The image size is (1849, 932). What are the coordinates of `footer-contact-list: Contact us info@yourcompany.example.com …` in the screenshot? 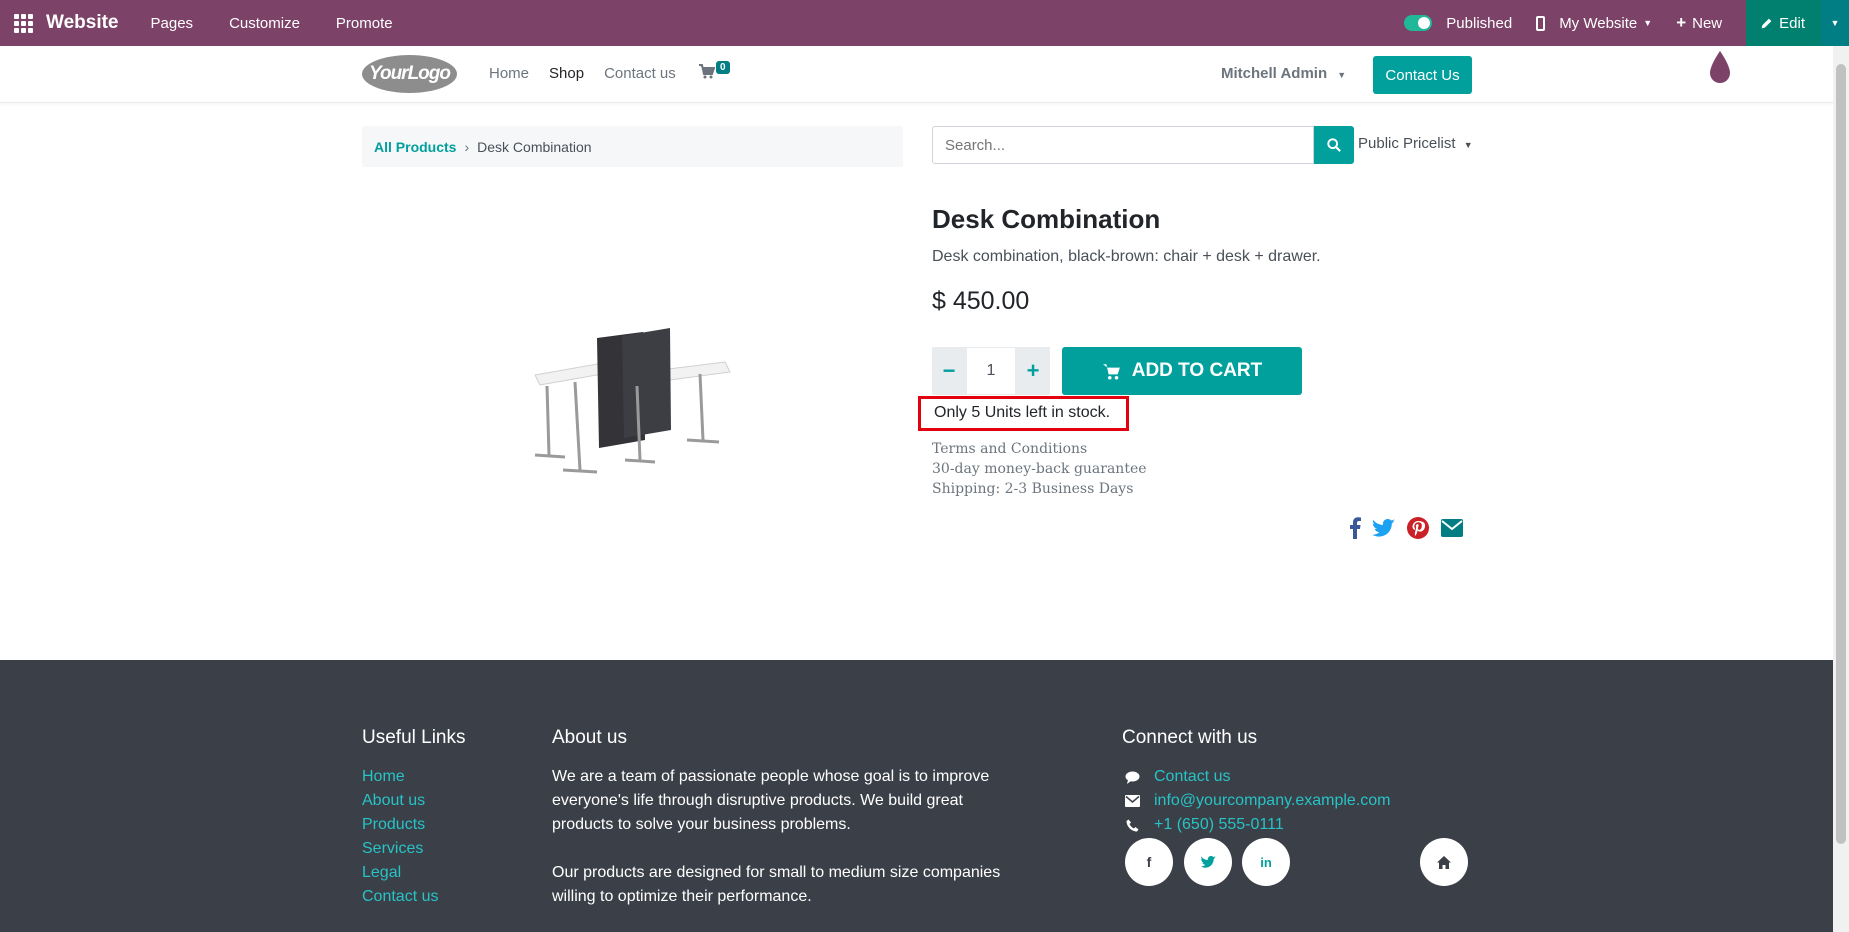 It's located at (1257, 801).